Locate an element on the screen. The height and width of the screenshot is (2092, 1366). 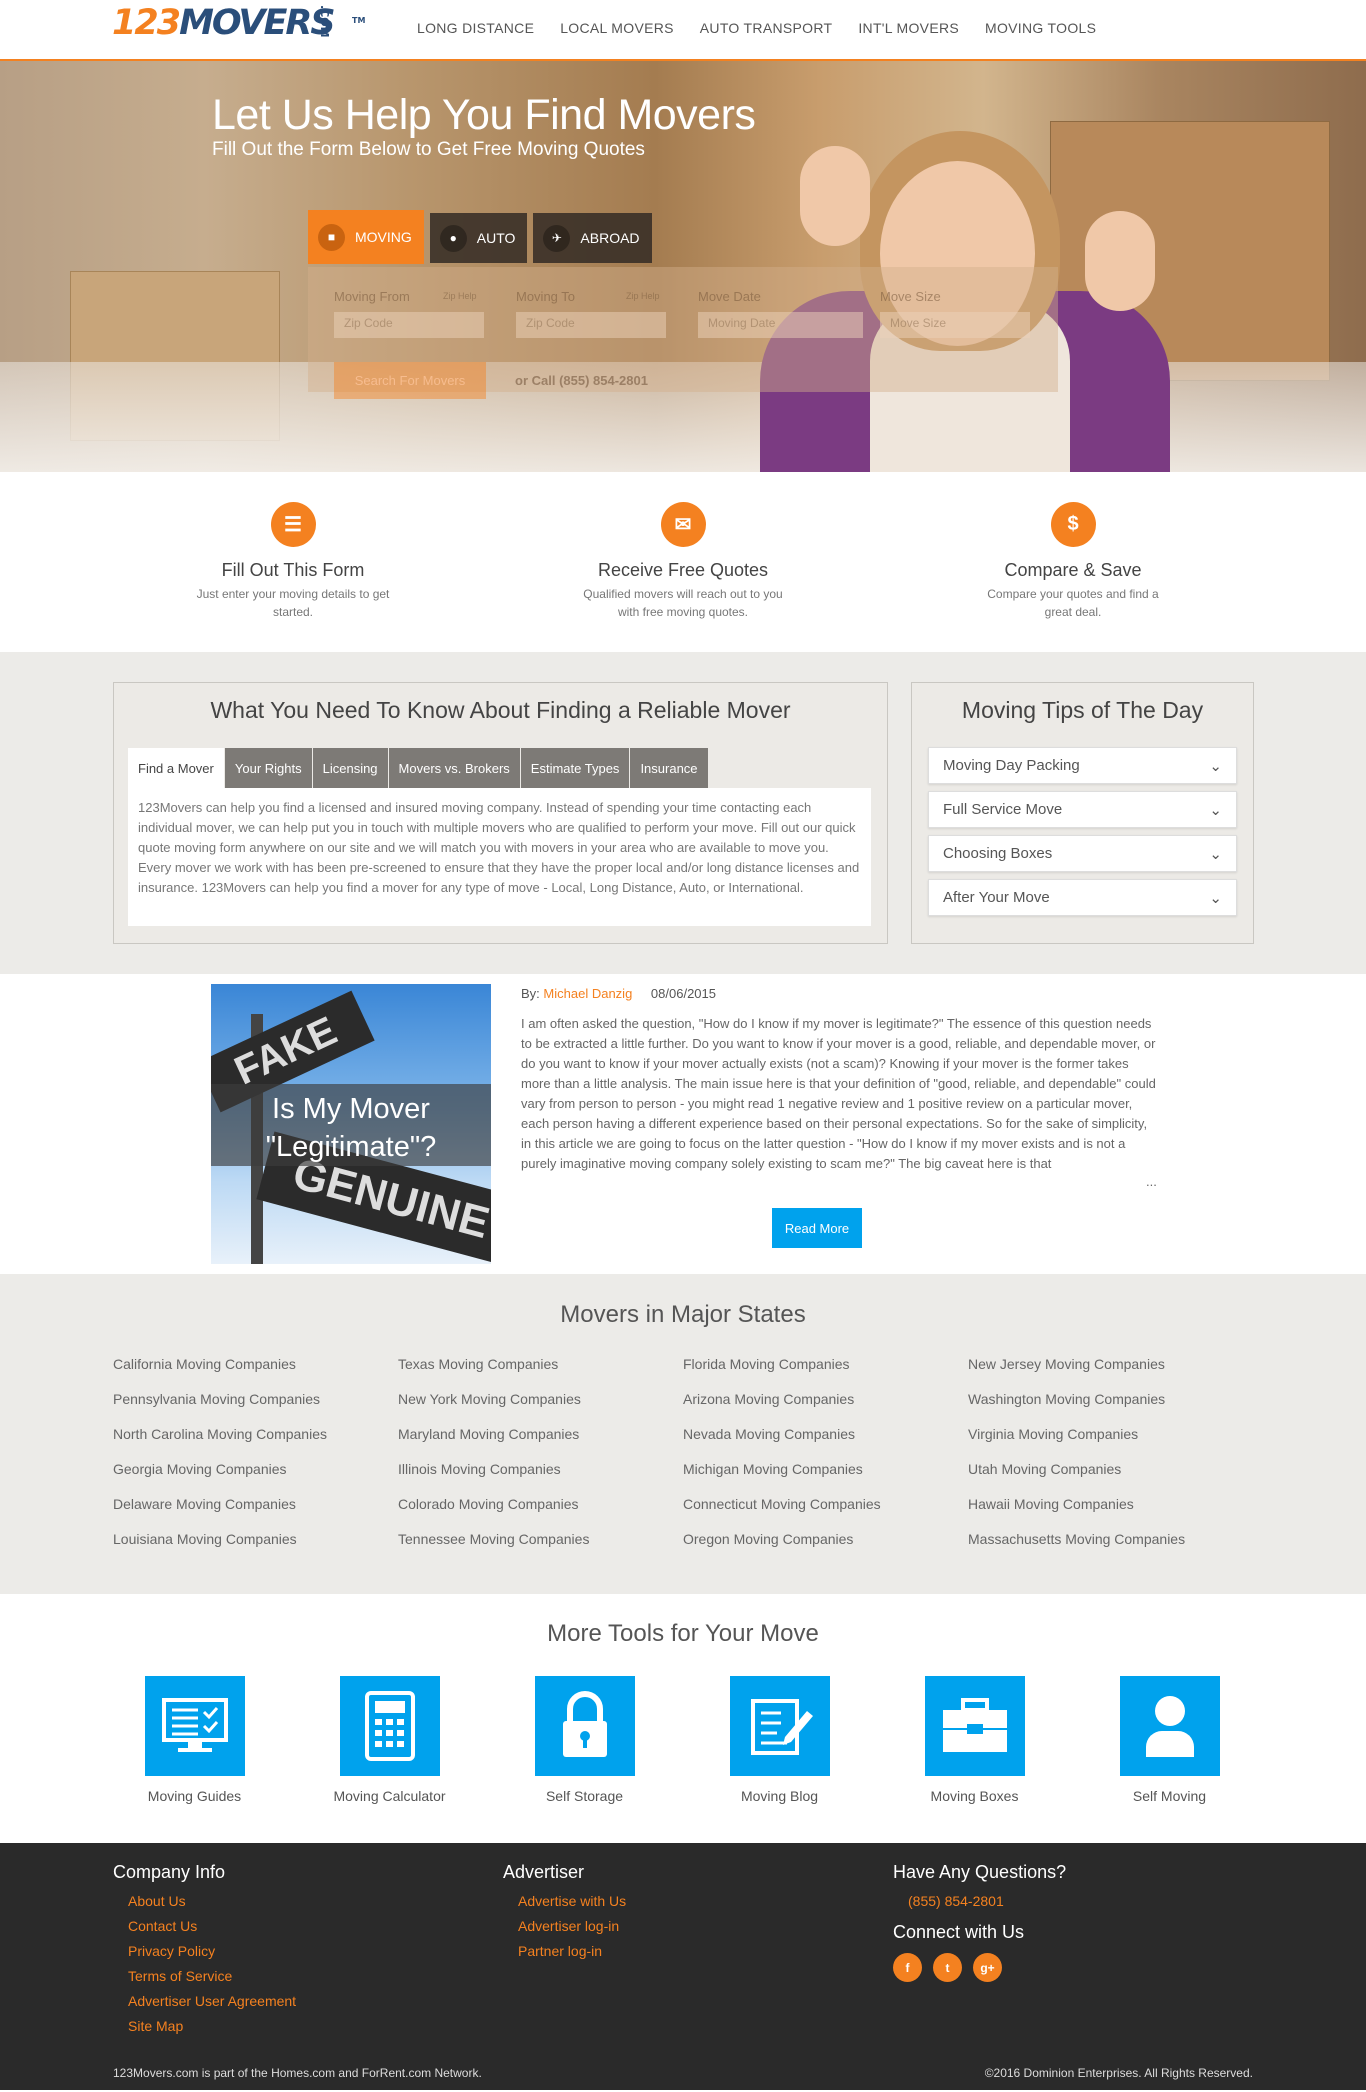
state-link: Utah Moving Companies is located at coordinates (1110, 1471).